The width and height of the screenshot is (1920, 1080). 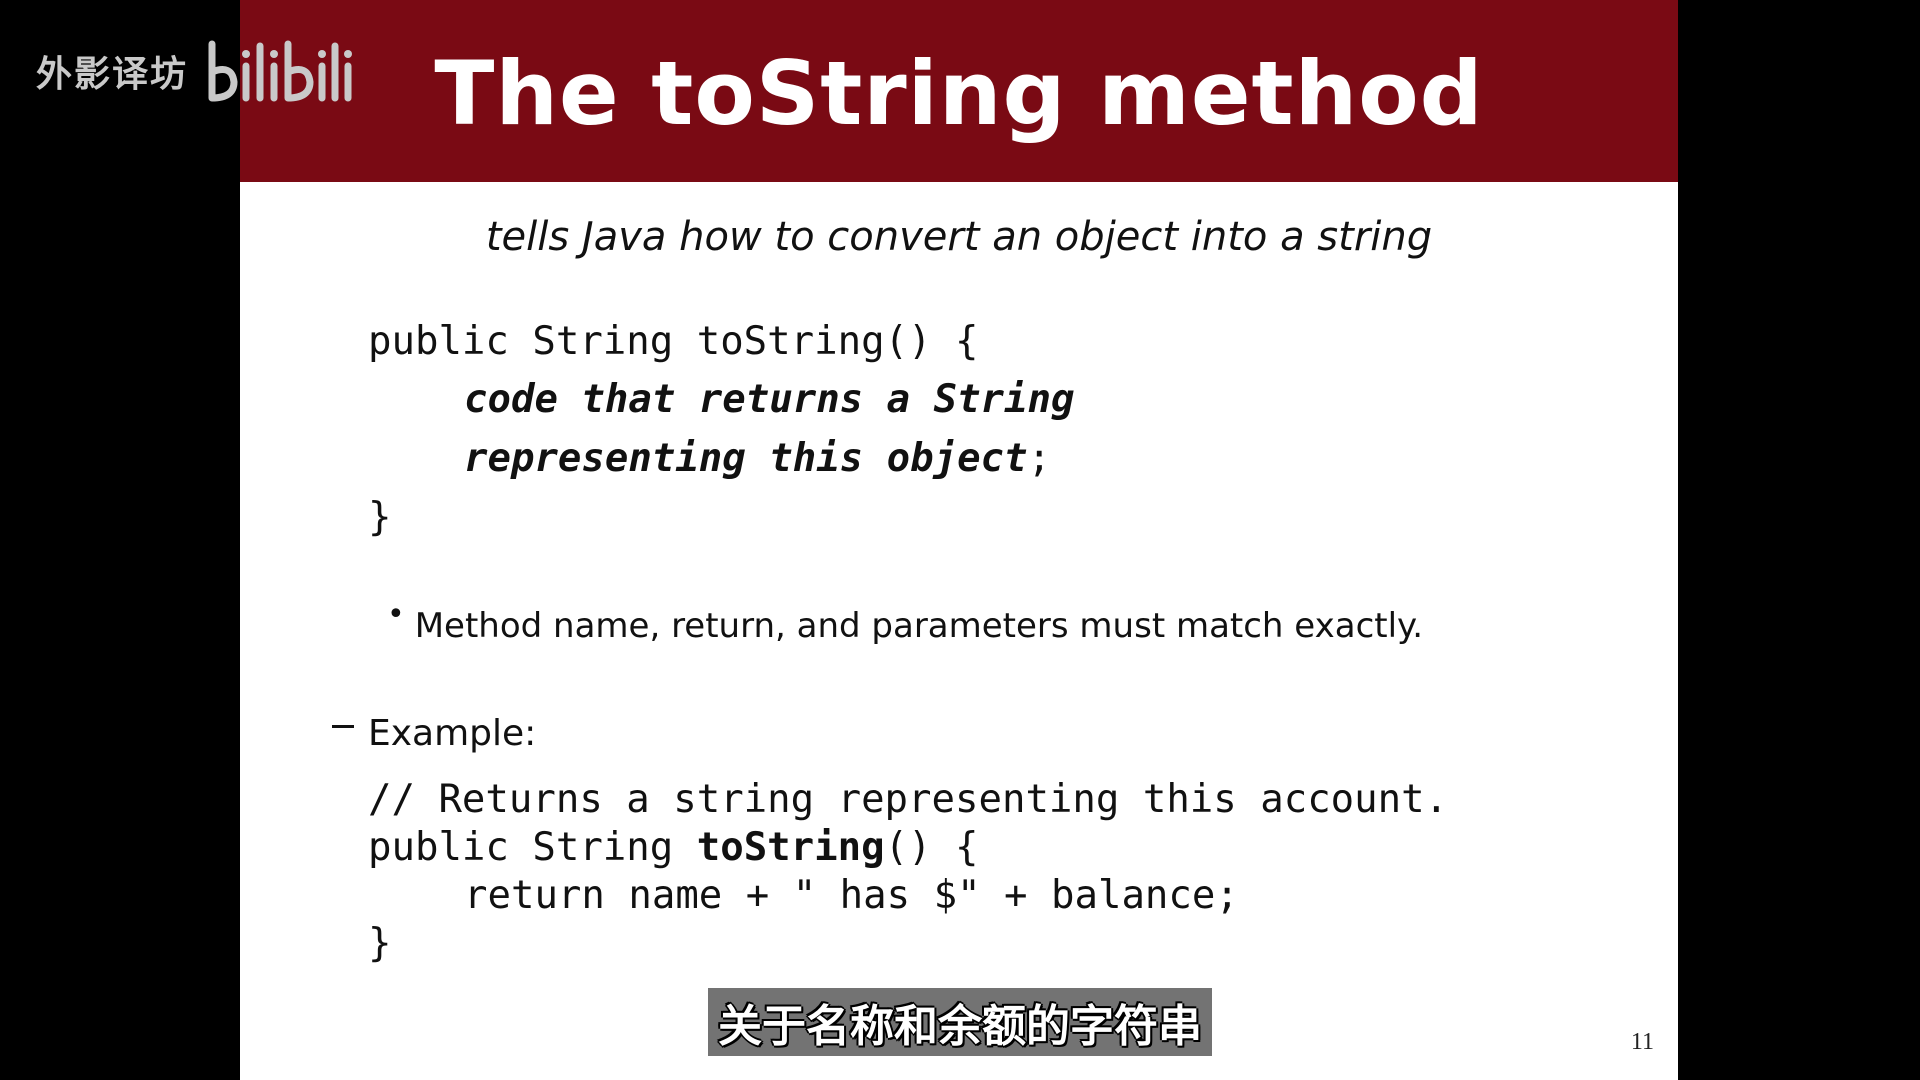 What do you see at coordinates (851, 895) in the screenshot?
I see `example-body: return name + " has $" + balance;` at bounding box center [851, 895].